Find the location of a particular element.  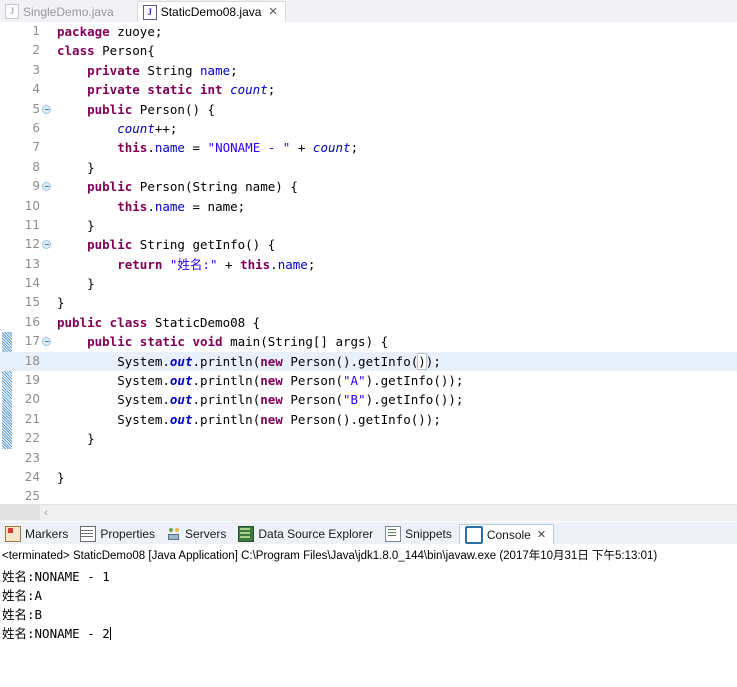

code-line: 6 count++; is located at coordinates (368, 128).